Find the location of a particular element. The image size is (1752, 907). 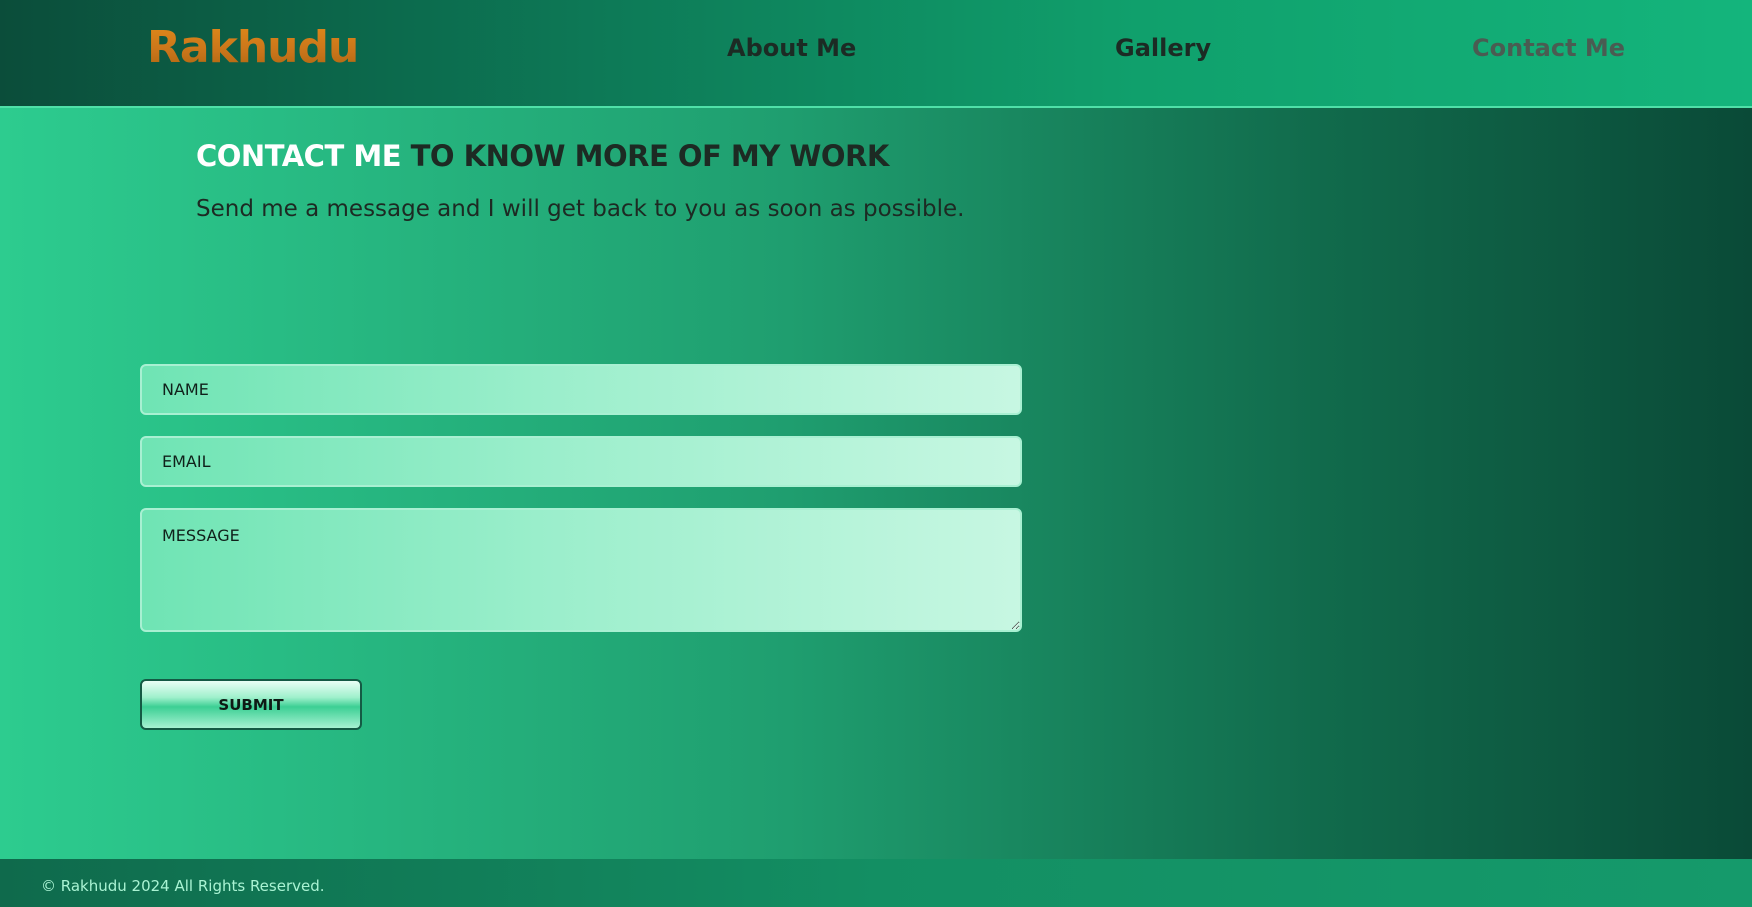

copyright-text: © Rakhudu 2024 All Rights Reserved. is located at coordinates (183, 886).